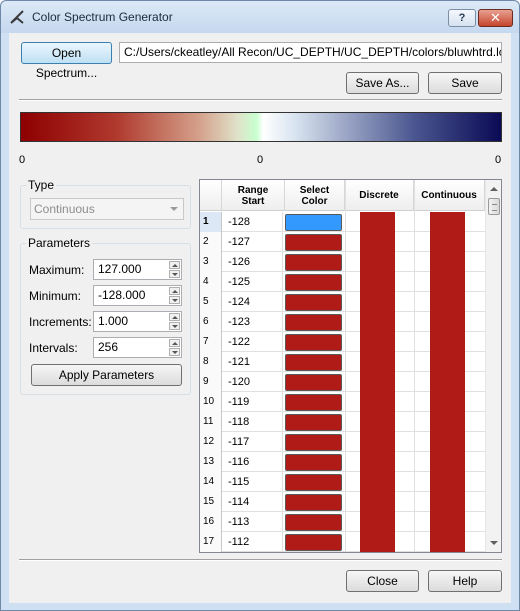 The width and height of the screenshot is (520, 611). Describe the element at coordinates (174, 326) in the screenshot. I see `increments-down-arrow-icon` at that location.